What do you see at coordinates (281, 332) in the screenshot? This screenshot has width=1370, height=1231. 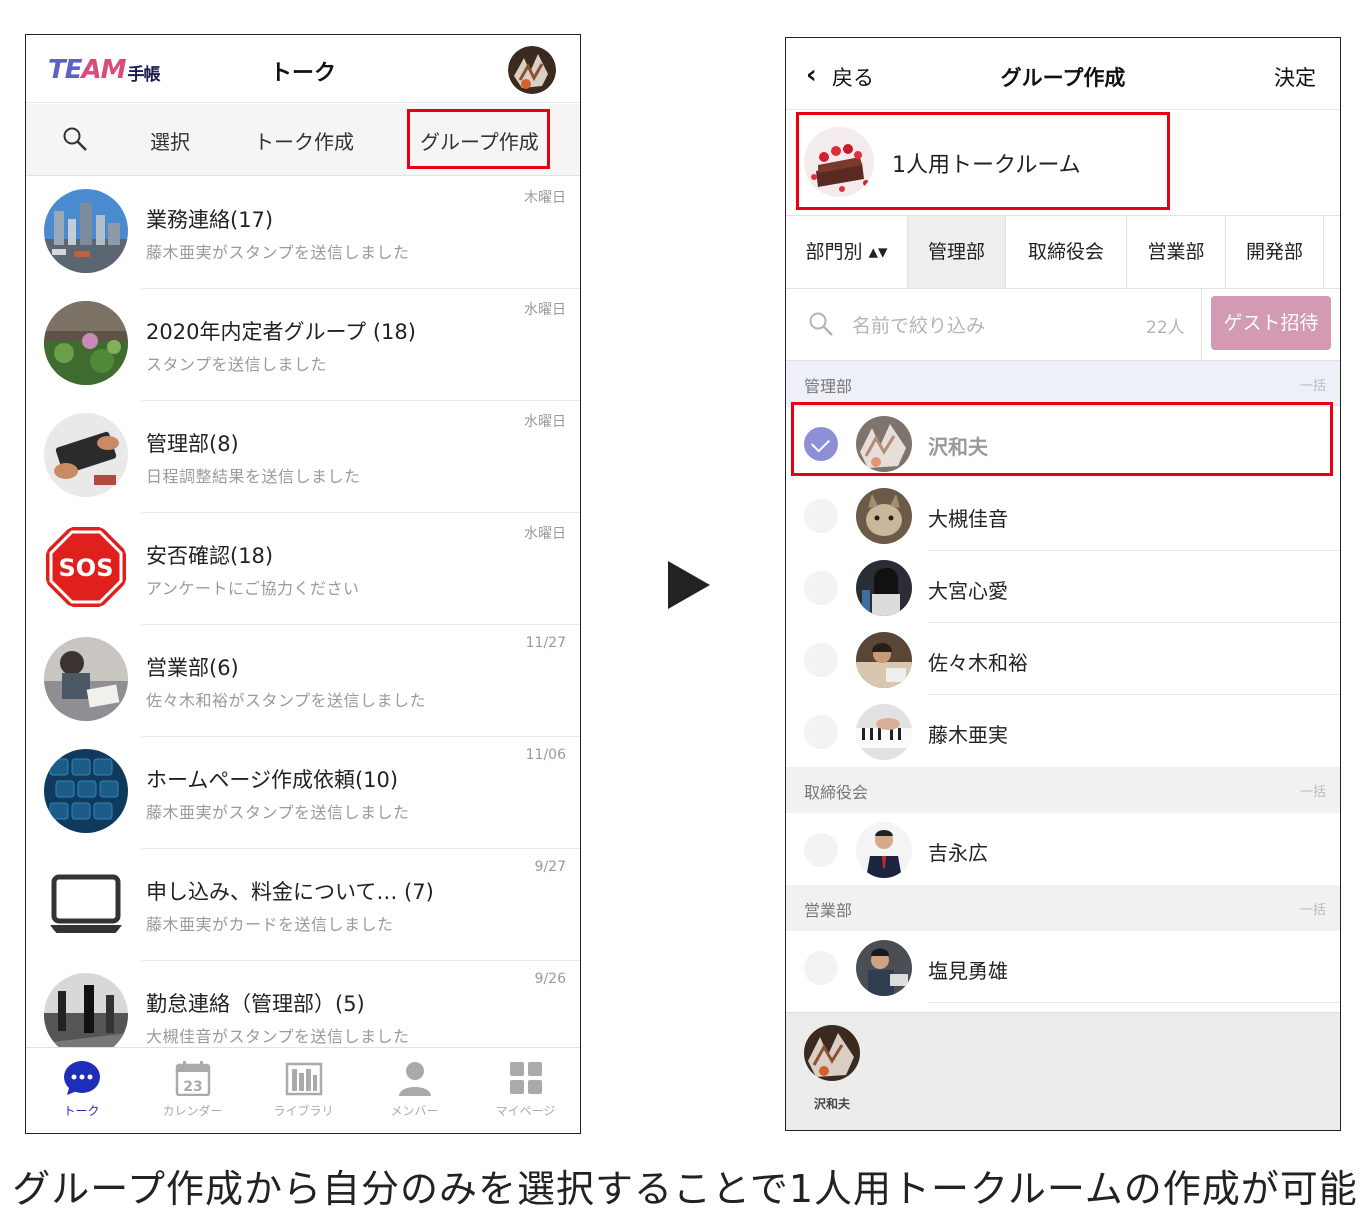 I see `talk-title: 2020年内定者グループ (18)` at bounding box center [281, 332].